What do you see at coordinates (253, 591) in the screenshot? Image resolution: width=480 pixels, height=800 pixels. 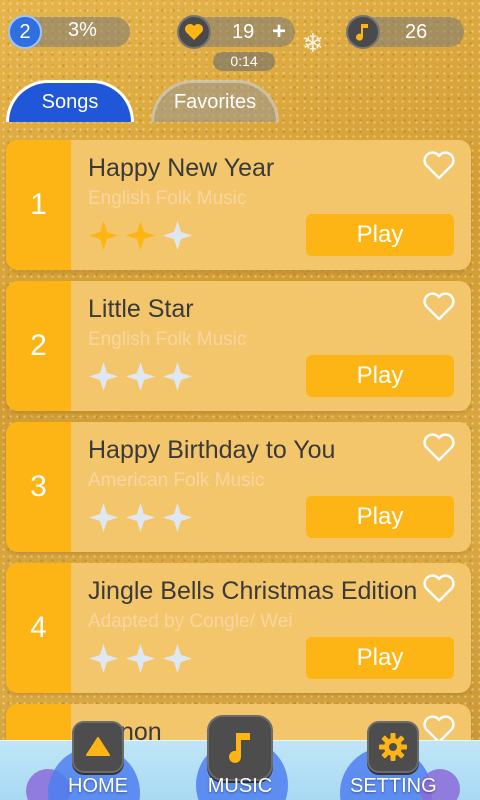 I see `song-title: Jingle Bells Christmas Edition` at bounding box center [253, 591].